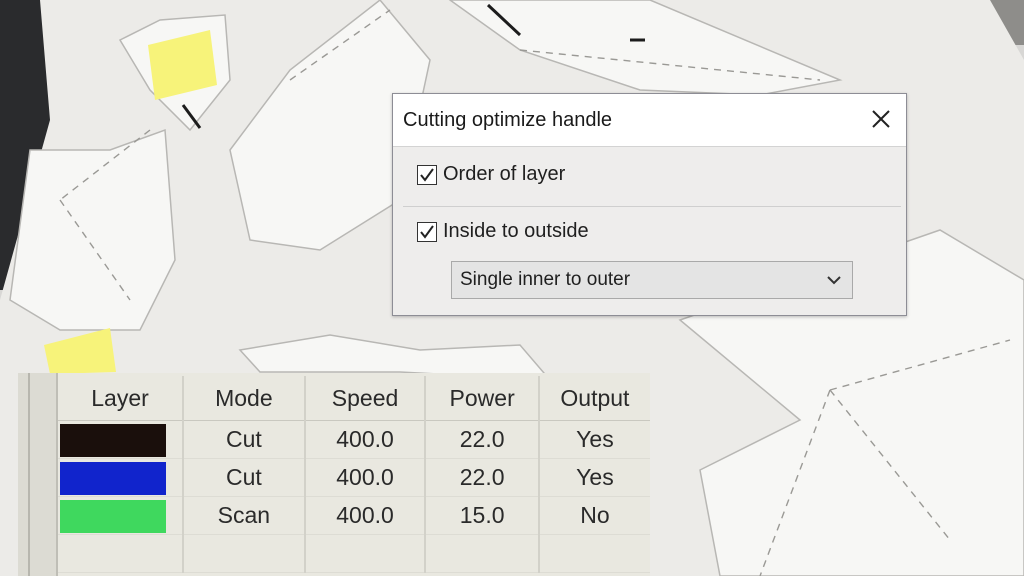  What do you see at coordinates (365, 398) in the screenshot?
I see `header-speed: Speed` at bounding box center [365, 398].